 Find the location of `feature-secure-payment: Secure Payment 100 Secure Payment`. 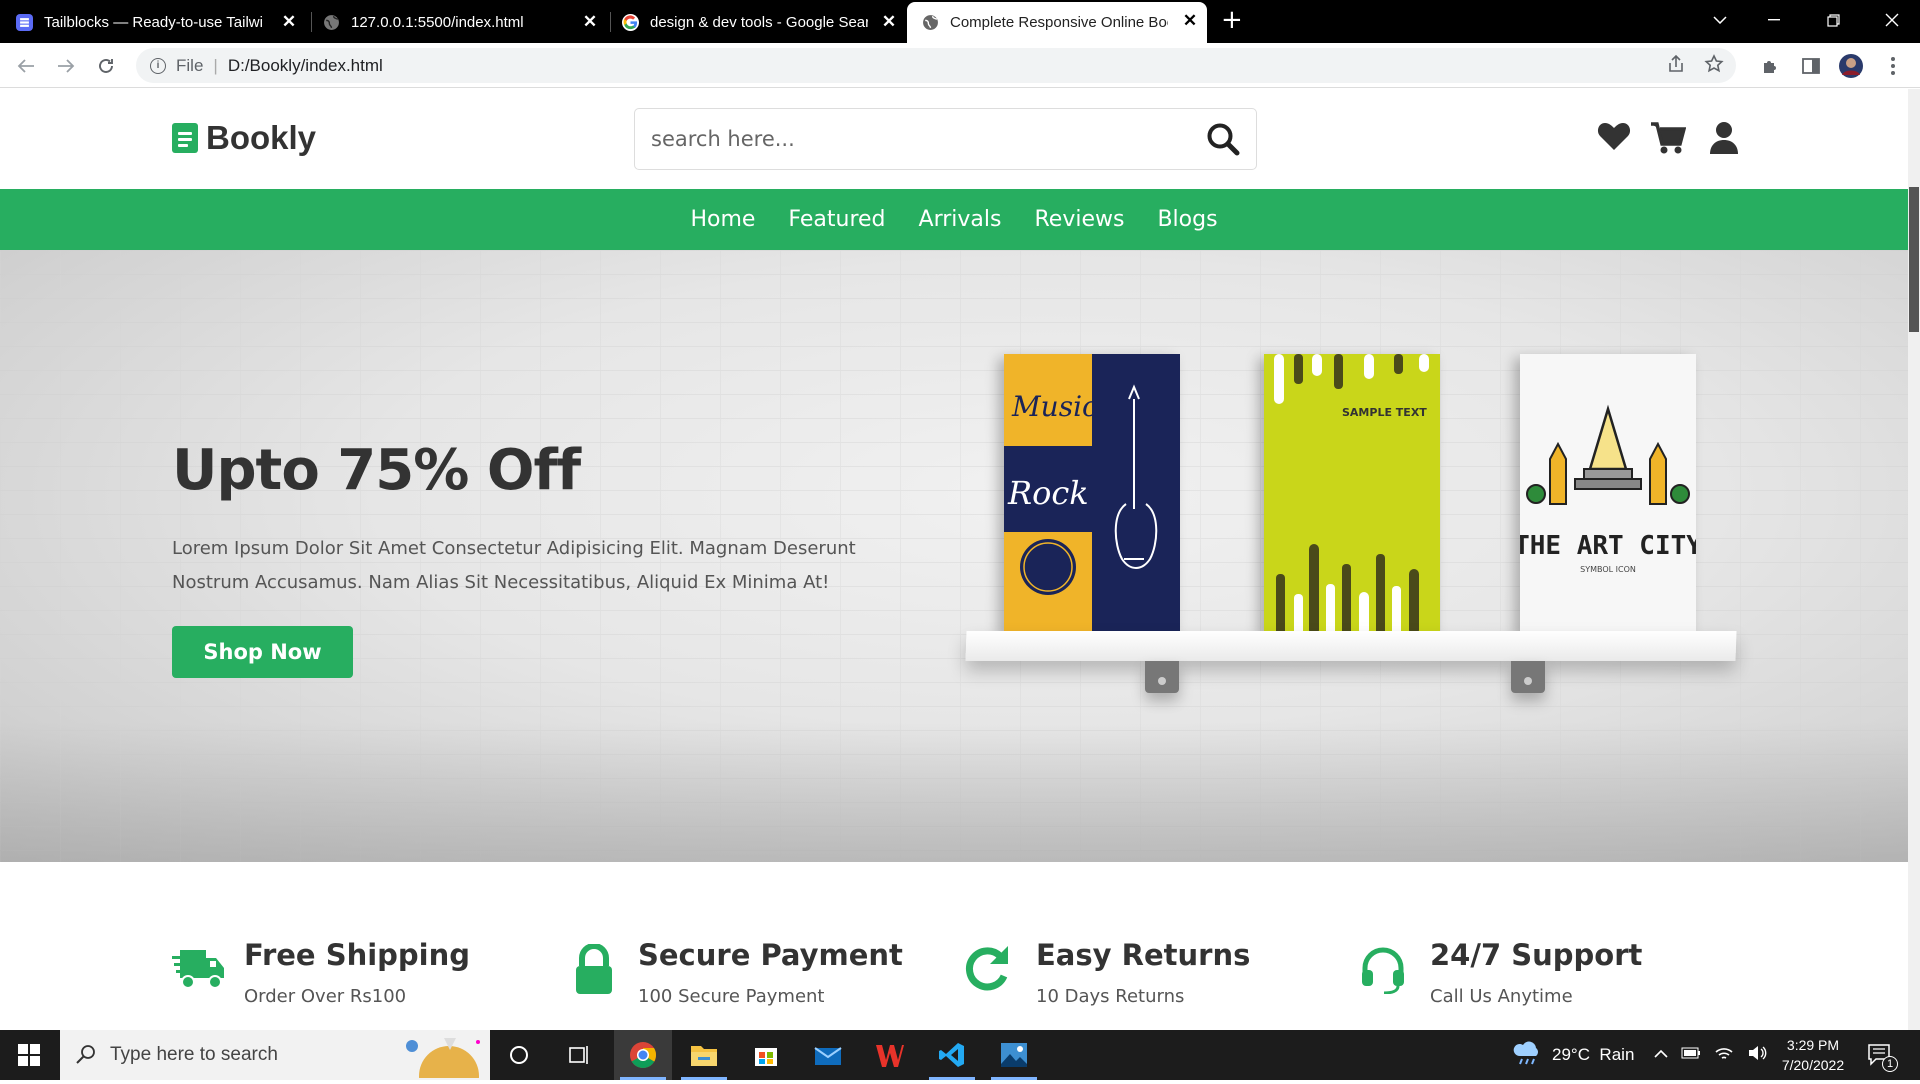

feature-secure-payment: Secure Payment 100 Secure Payment is located at coordinates (734, 972).